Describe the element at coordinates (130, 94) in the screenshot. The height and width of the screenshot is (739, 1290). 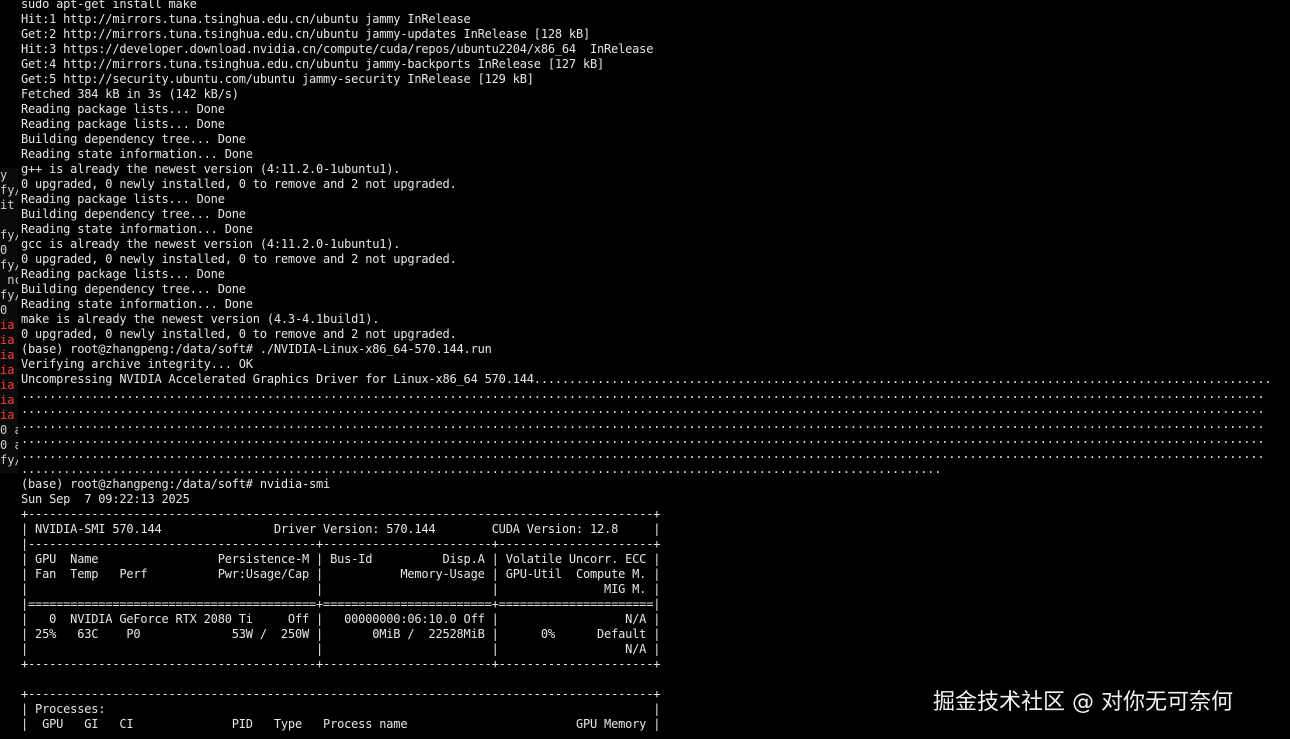
I see `terminal-line: Fetched 384 kB in 3s (142 kB/s)` at that location.